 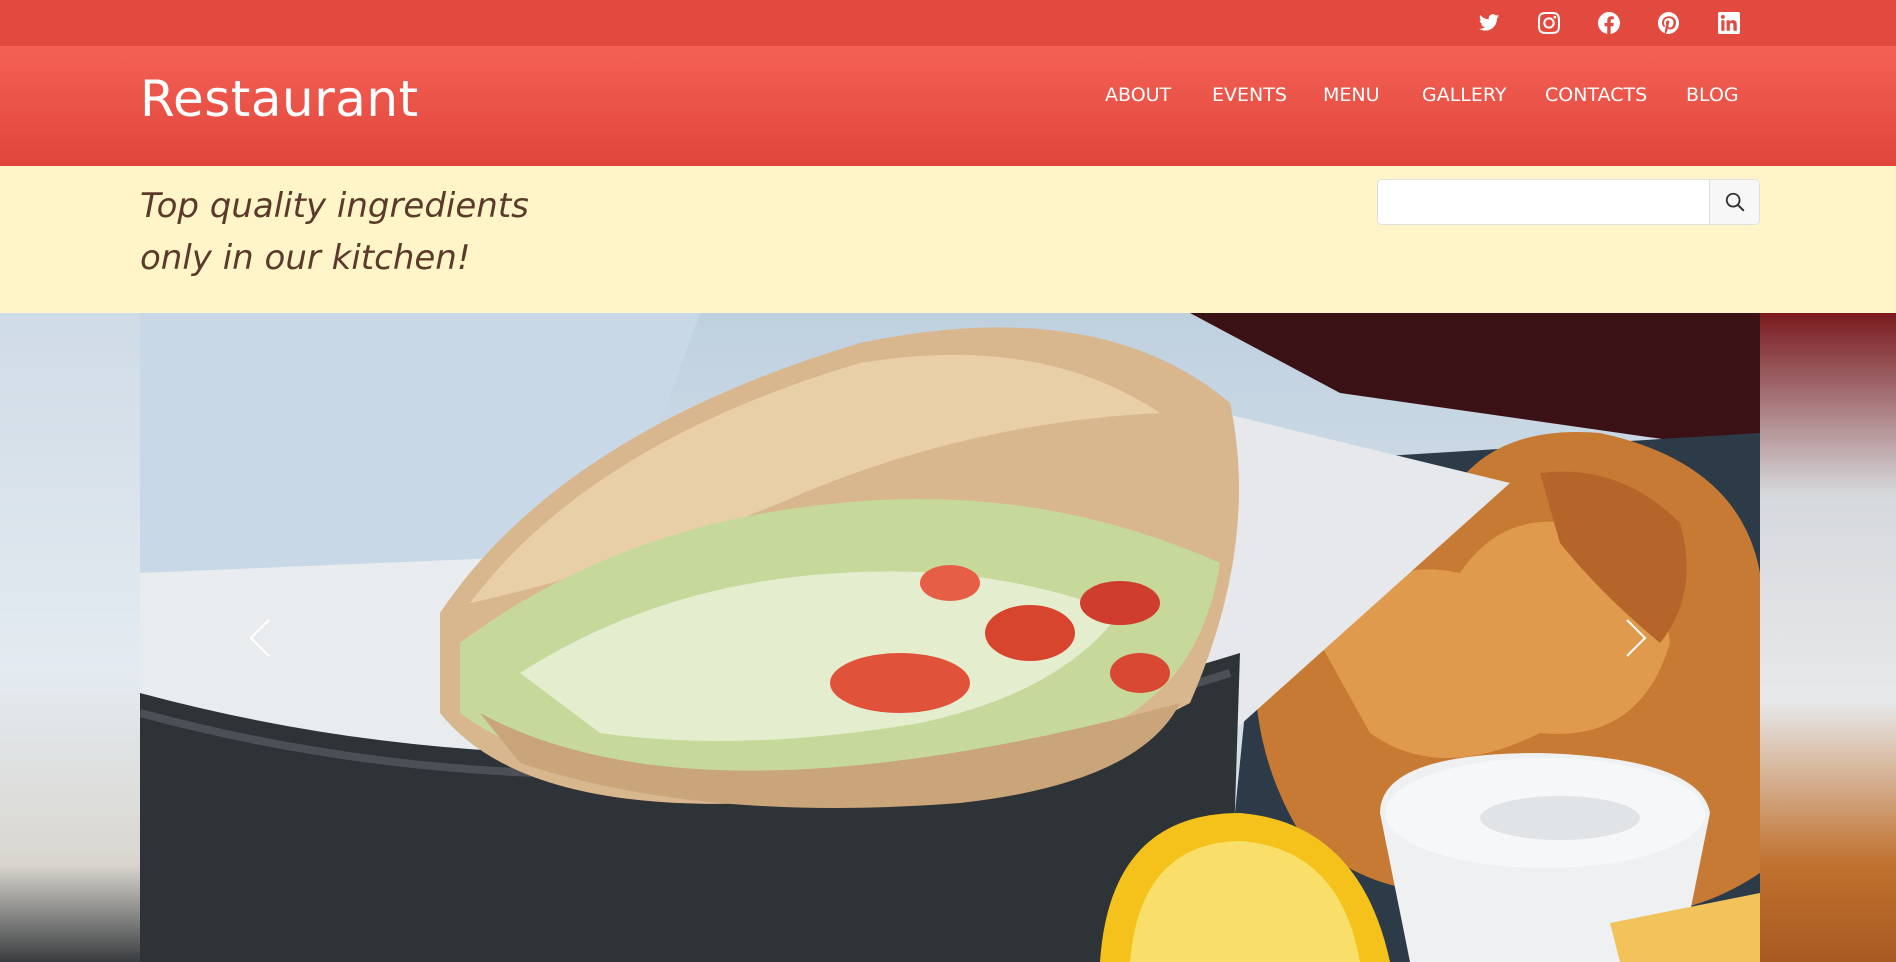 I want to click on chevron-right-icon, so click(x=1636, y=637).